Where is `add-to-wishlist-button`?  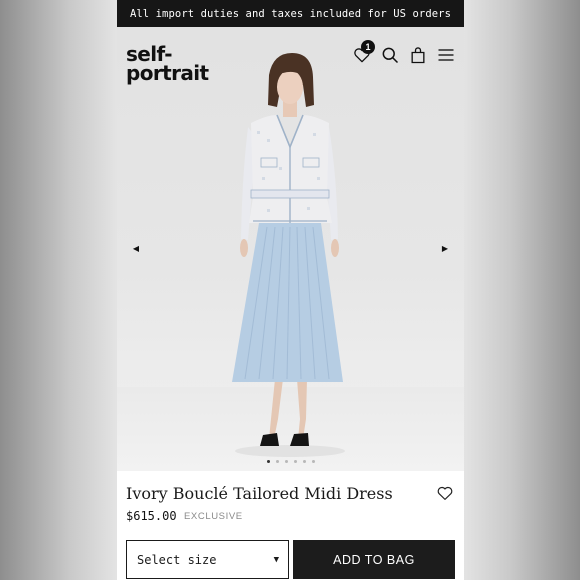 add-to-wishlist-button is located at coordinates (445, 493).